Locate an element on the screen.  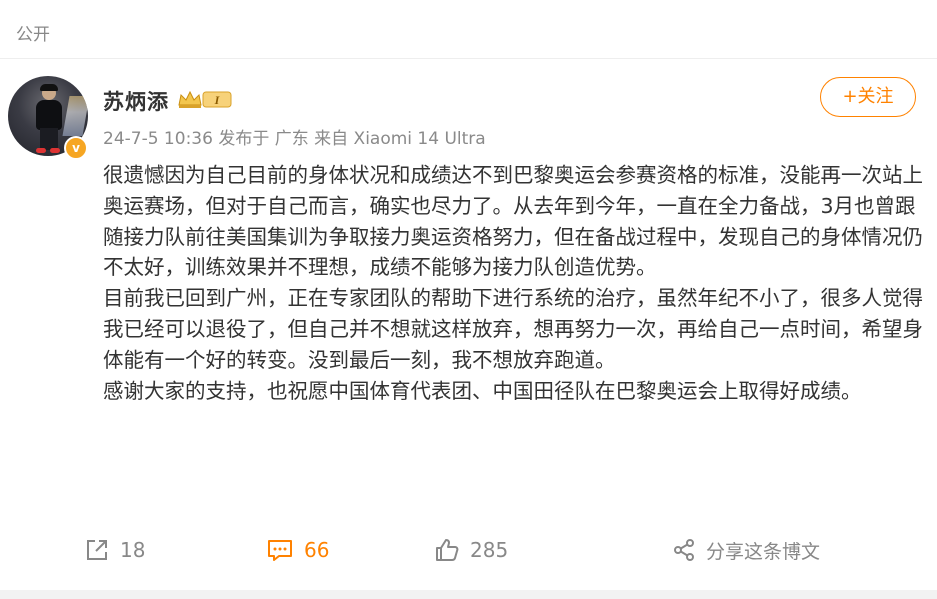
crown-level-icon: I is located at coordinates (205, 99).